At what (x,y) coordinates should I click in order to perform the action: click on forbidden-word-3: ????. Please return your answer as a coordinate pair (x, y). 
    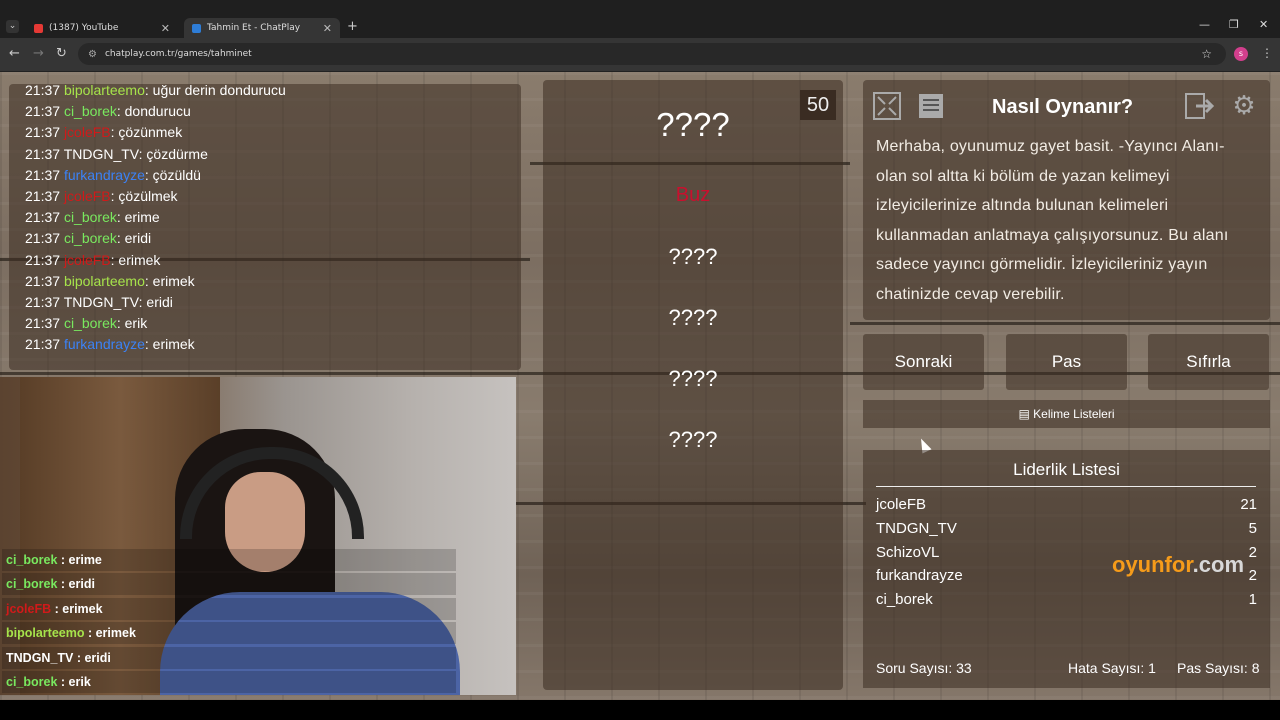
    Looking at the image, I should click on (693, 378).